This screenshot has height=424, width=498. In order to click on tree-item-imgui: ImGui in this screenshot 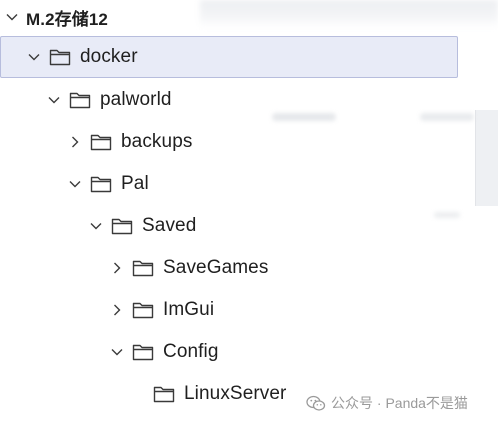, I will do `click(162, 310)`.